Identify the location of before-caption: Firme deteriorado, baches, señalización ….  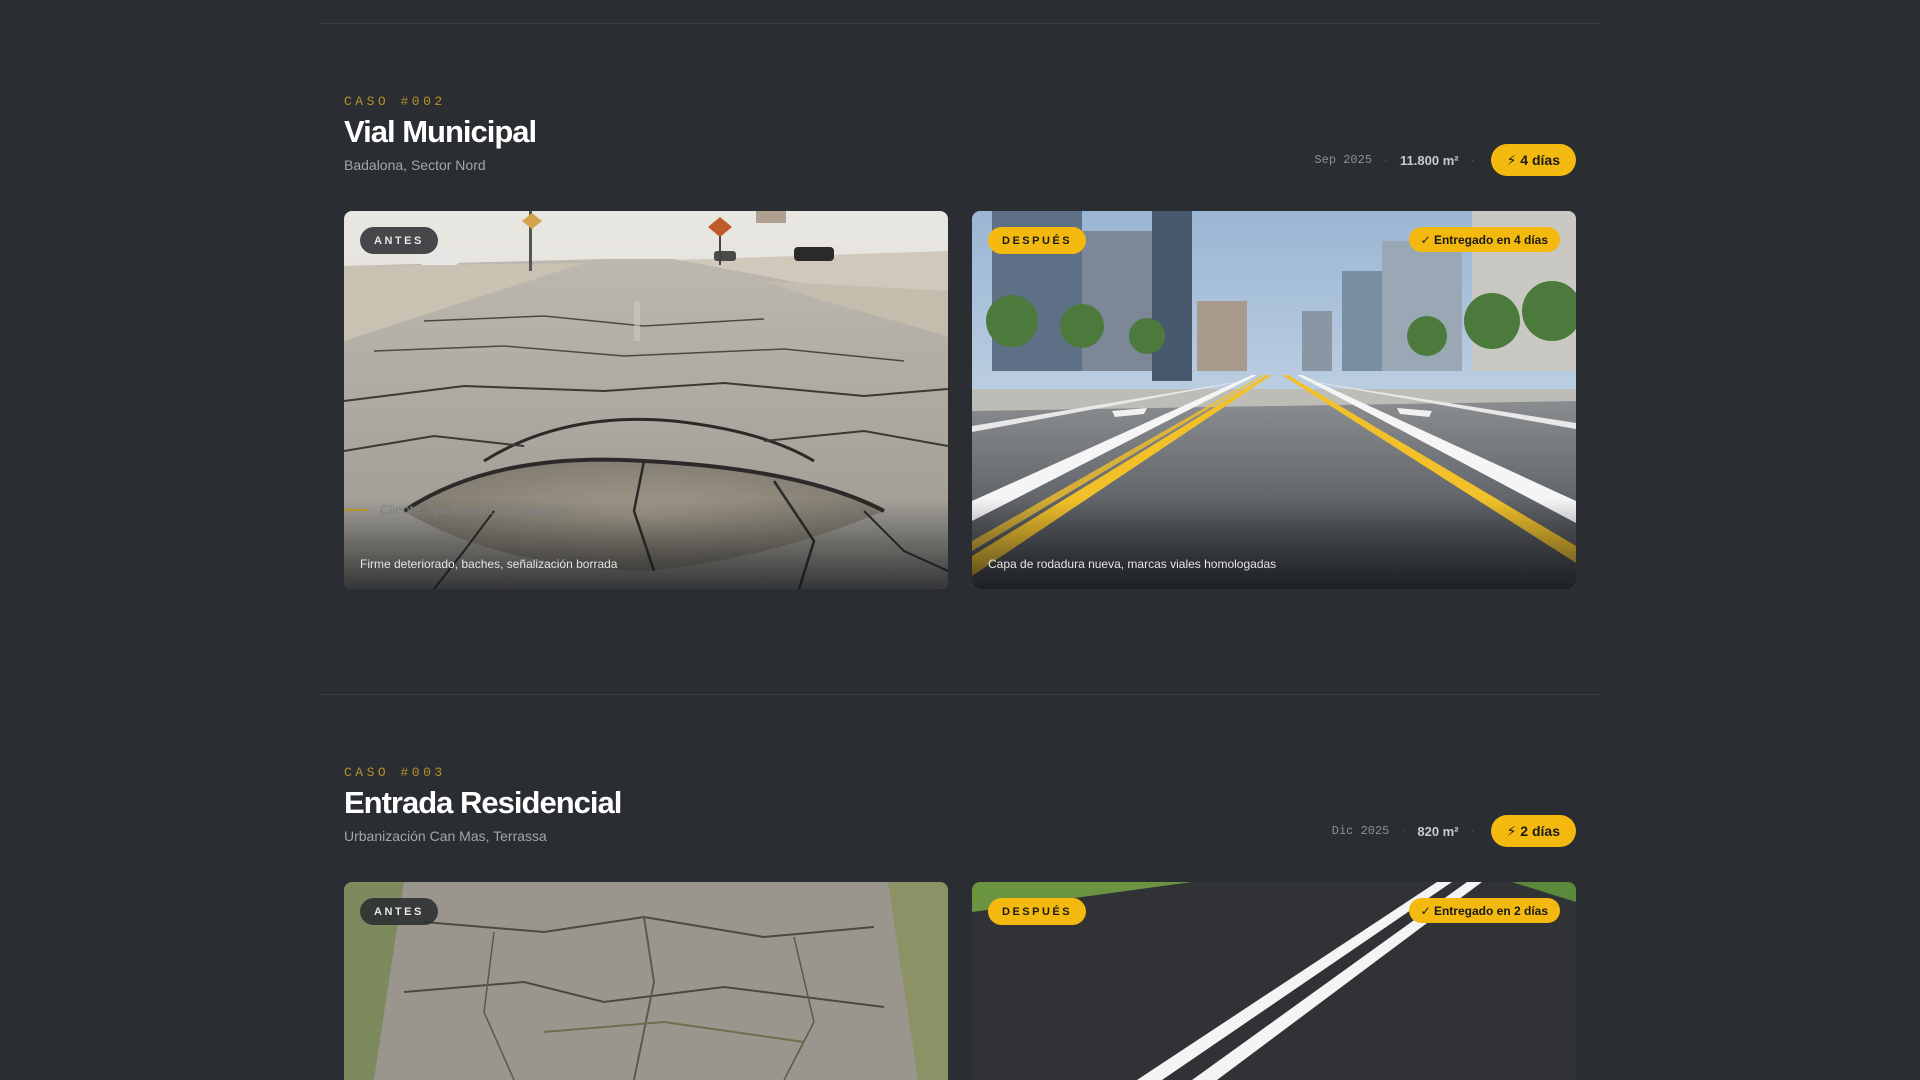
(489, 564).